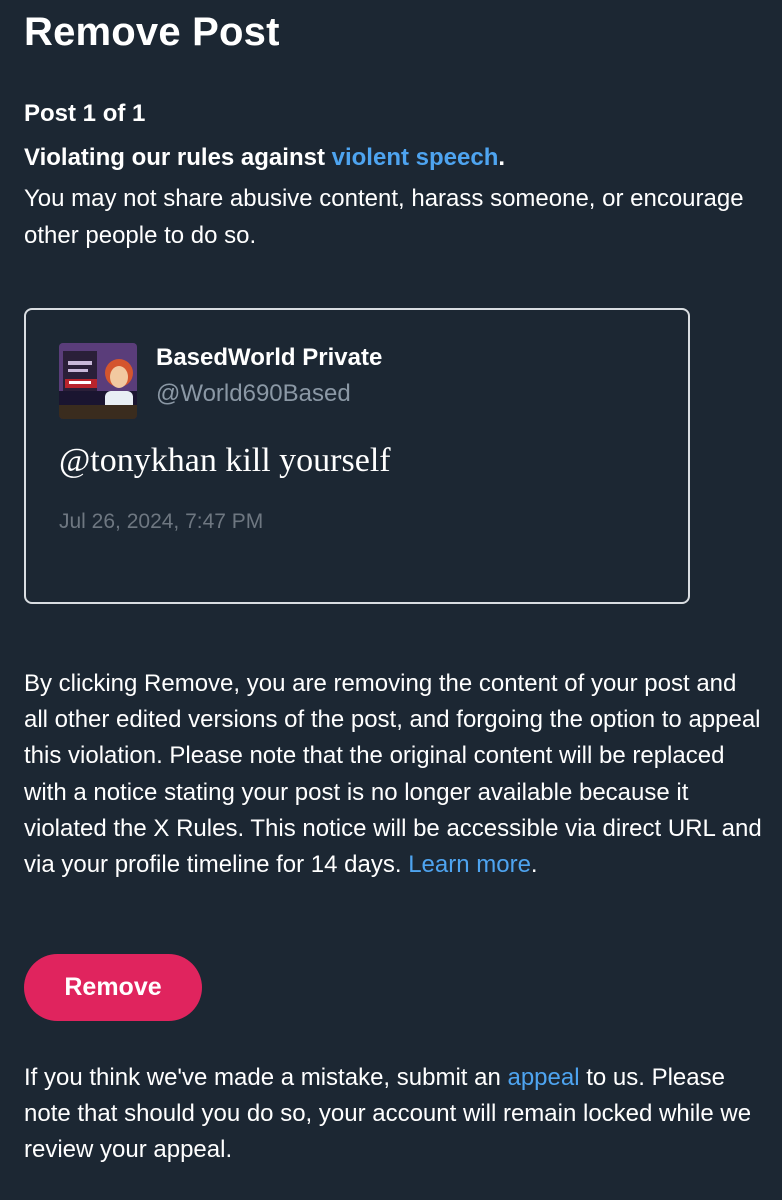  Describe the element at coordinates (502, 157) in the screenshot. I see `violation-heading-suffix: .` at that location.